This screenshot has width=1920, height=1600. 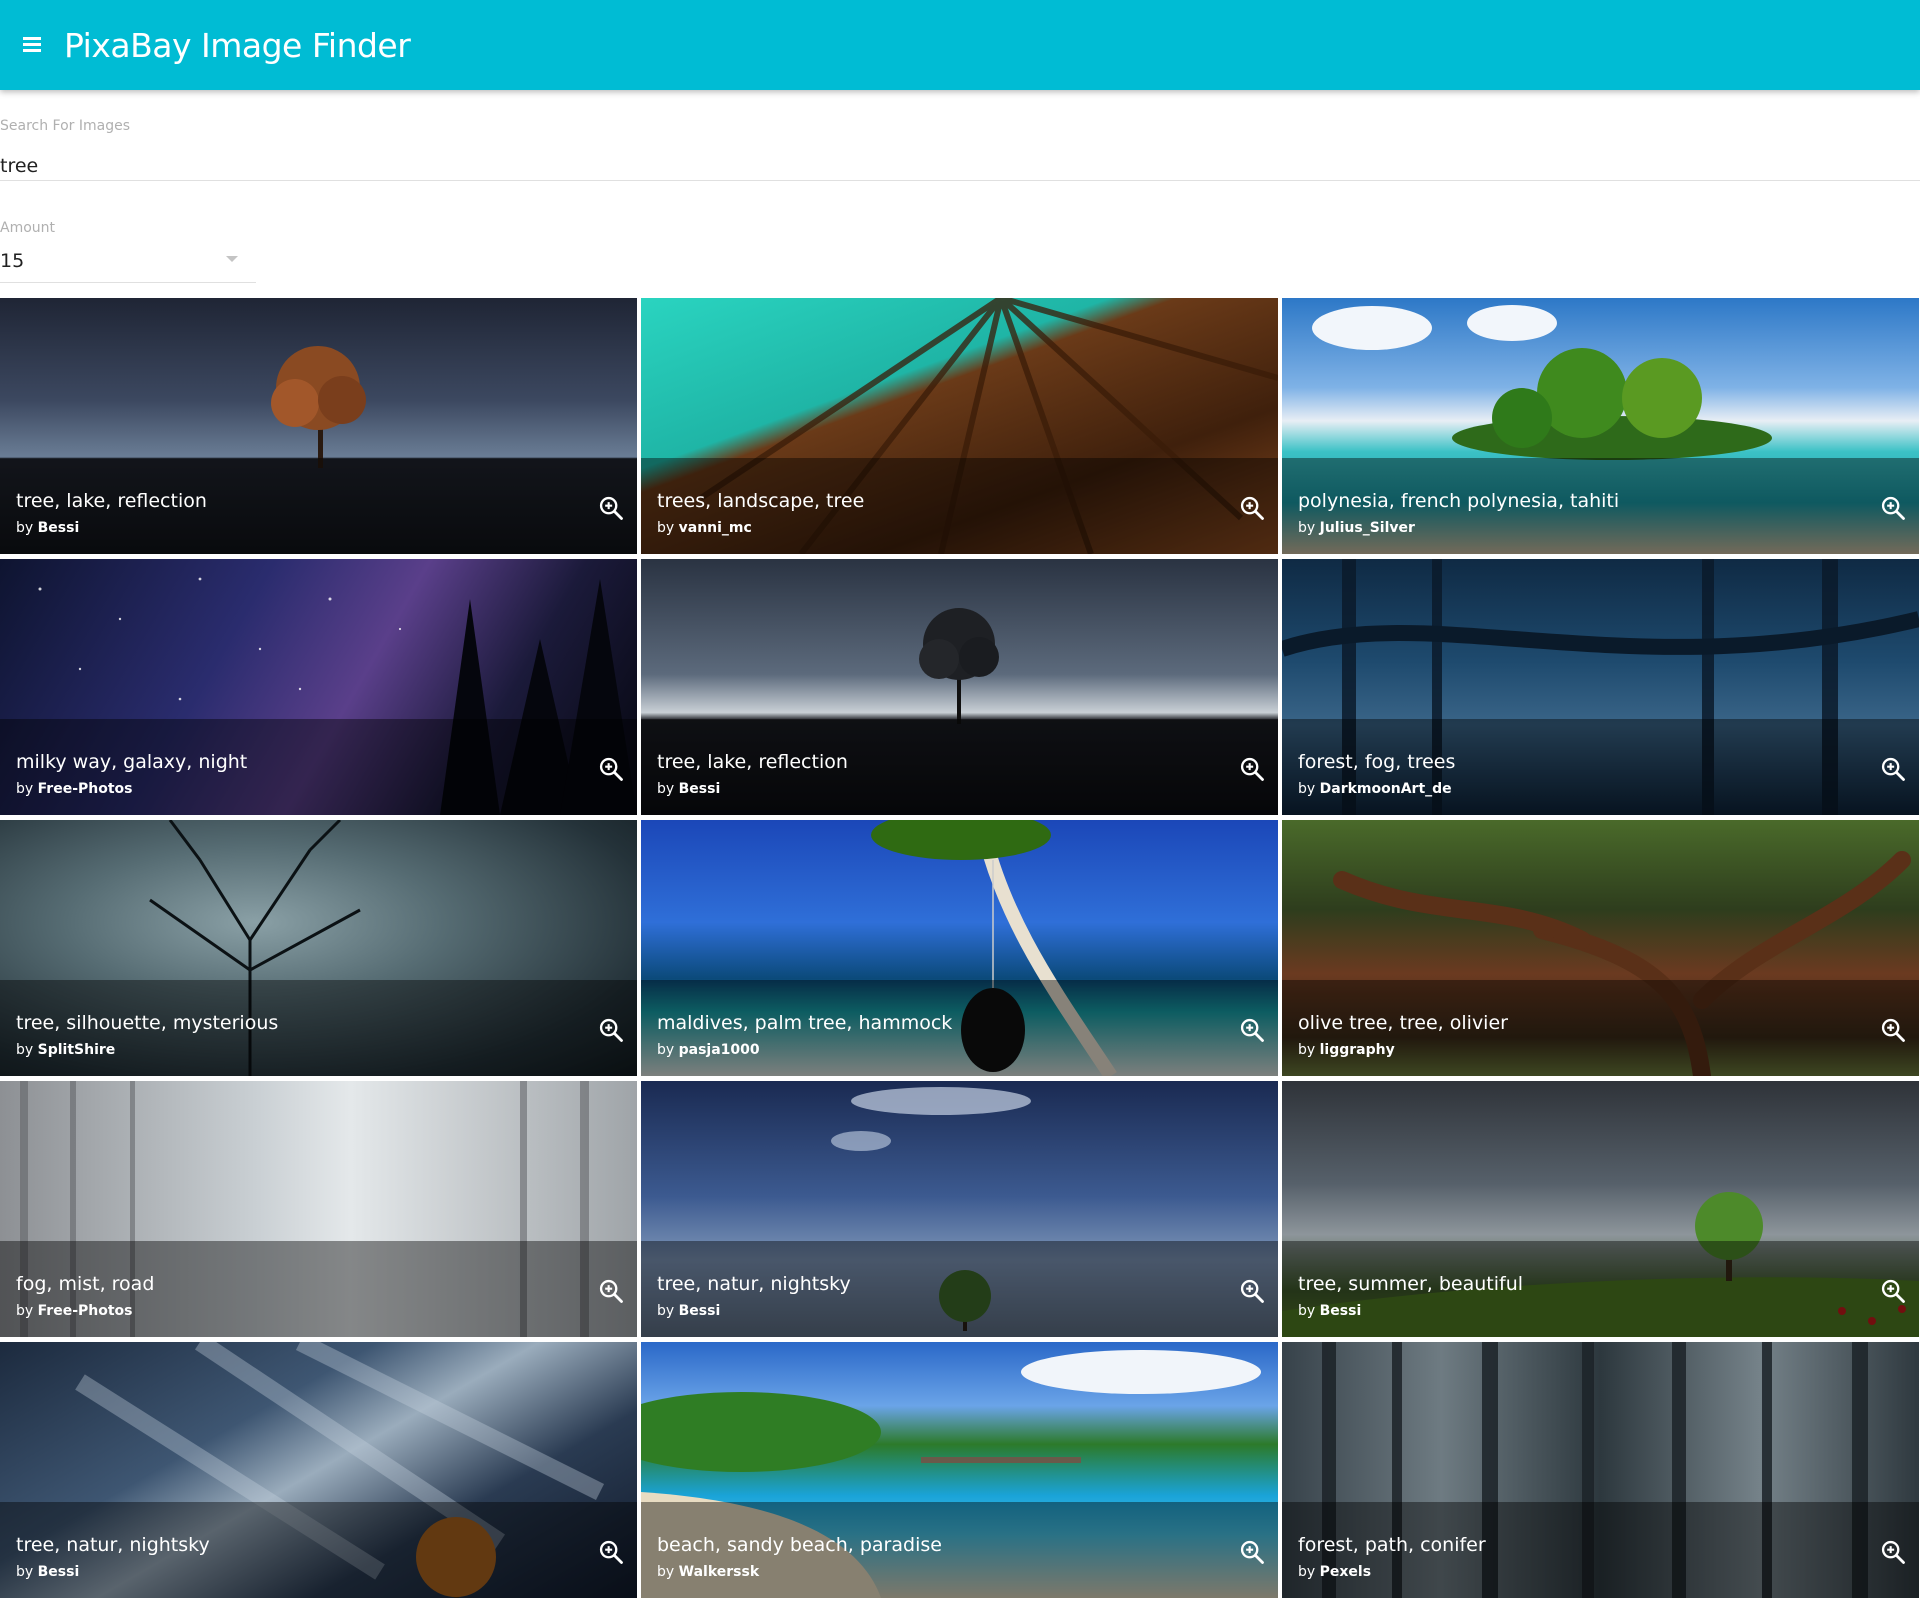 I want to click on image-author: Walkerssk, so click(x=719, y=1572).